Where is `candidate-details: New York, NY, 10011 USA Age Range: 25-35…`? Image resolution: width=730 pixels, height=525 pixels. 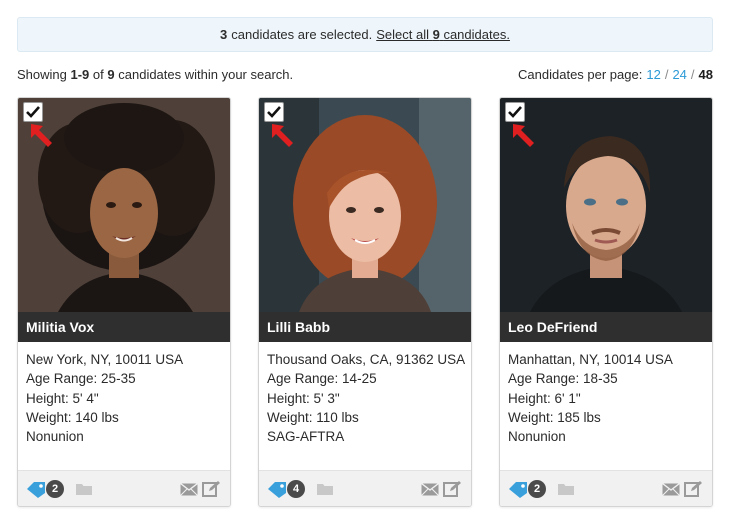
candidate-details: New York, NY, 10011 USA Age Range: 25-35… is located at coordinates (104, 398).